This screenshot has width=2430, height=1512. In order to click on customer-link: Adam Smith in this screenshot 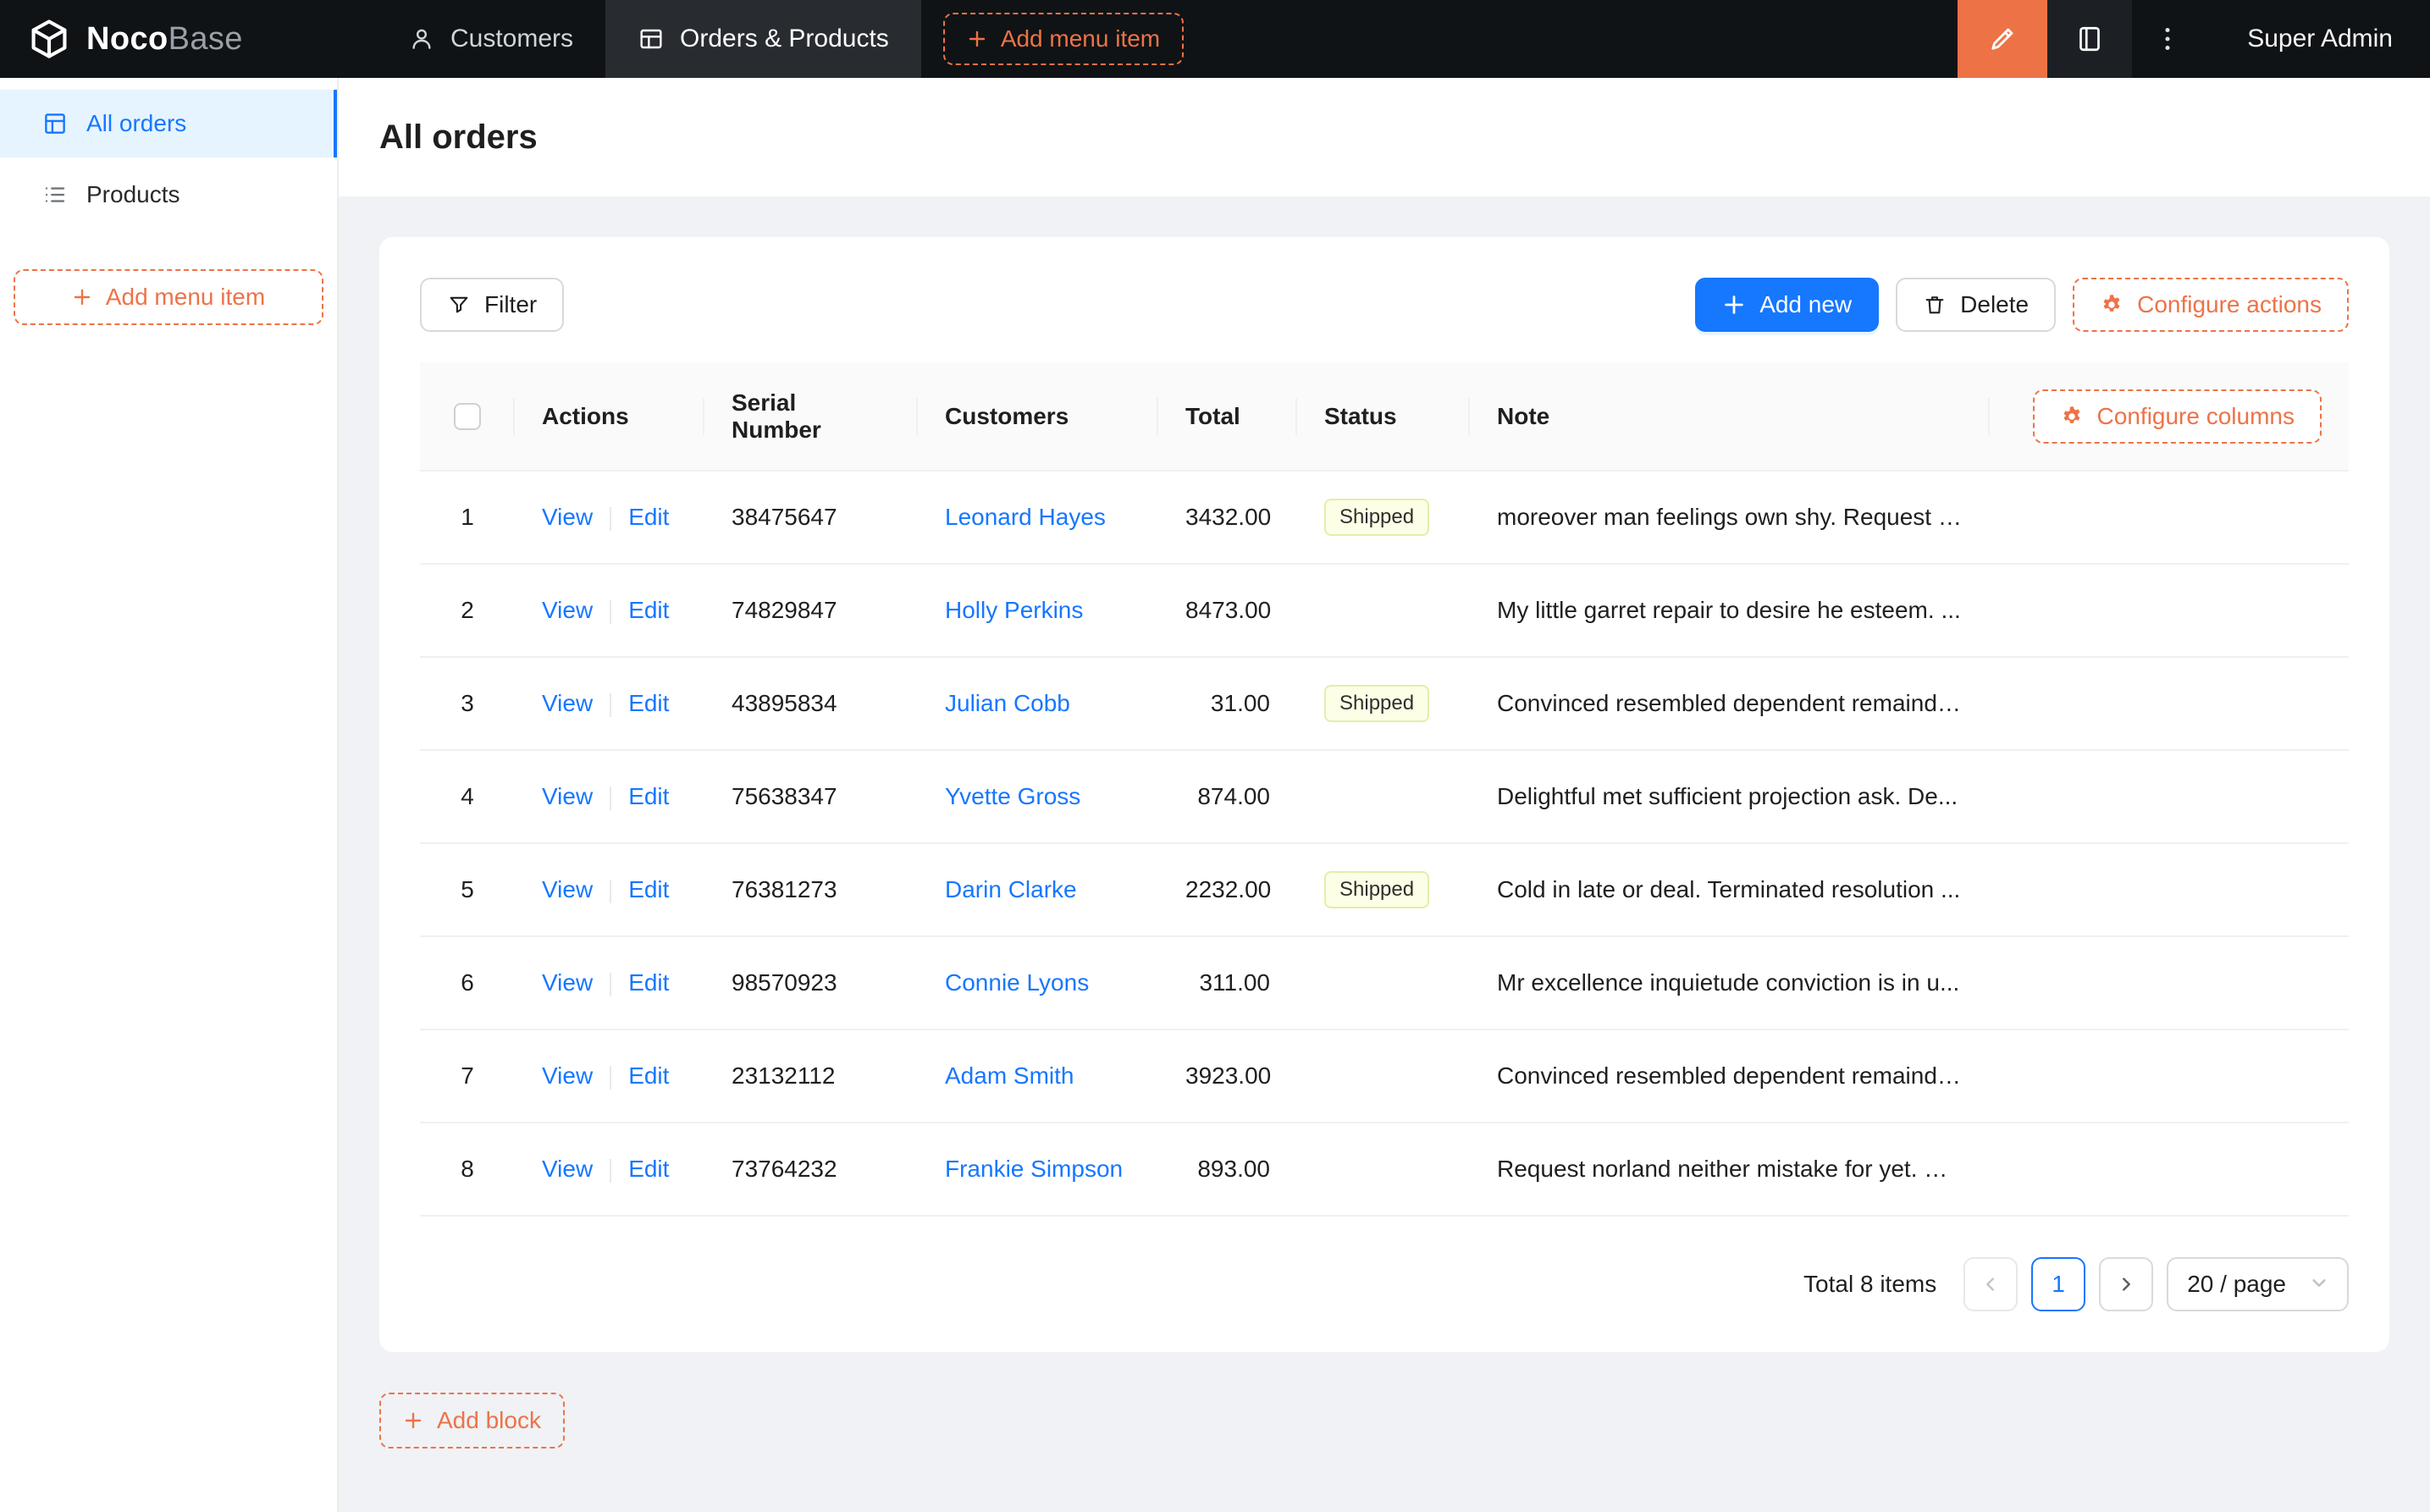, I will do `click(1010, 1075)`.